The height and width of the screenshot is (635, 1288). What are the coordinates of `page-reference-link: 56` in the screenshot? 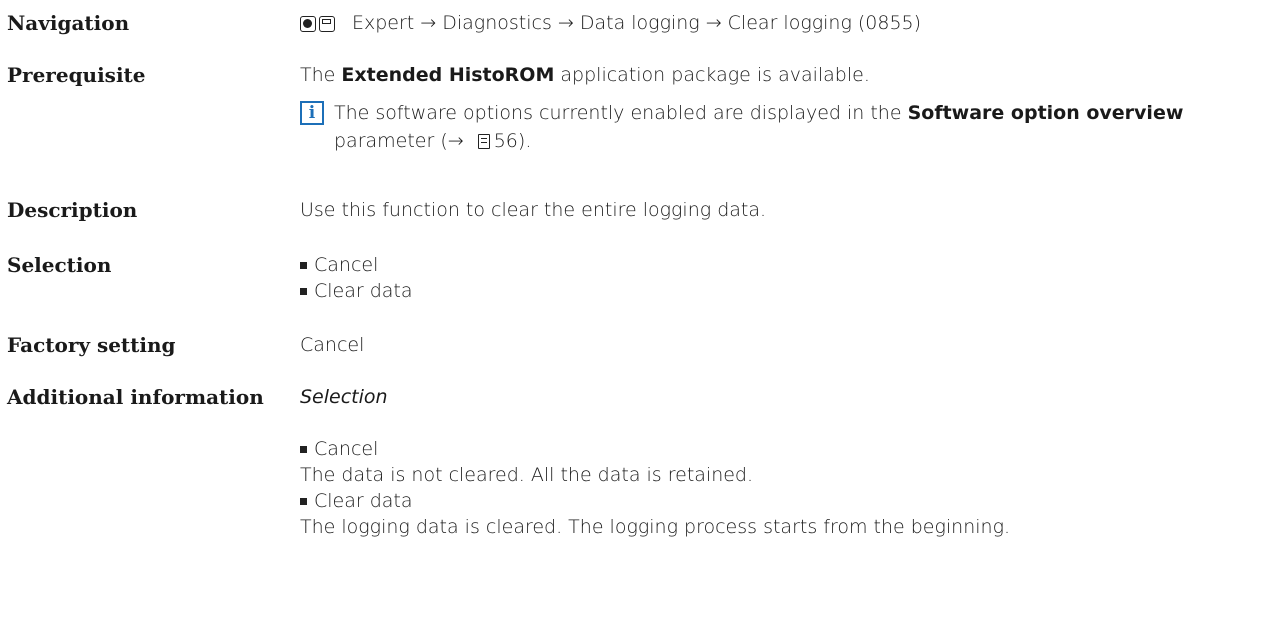 It's located at (506, 141).